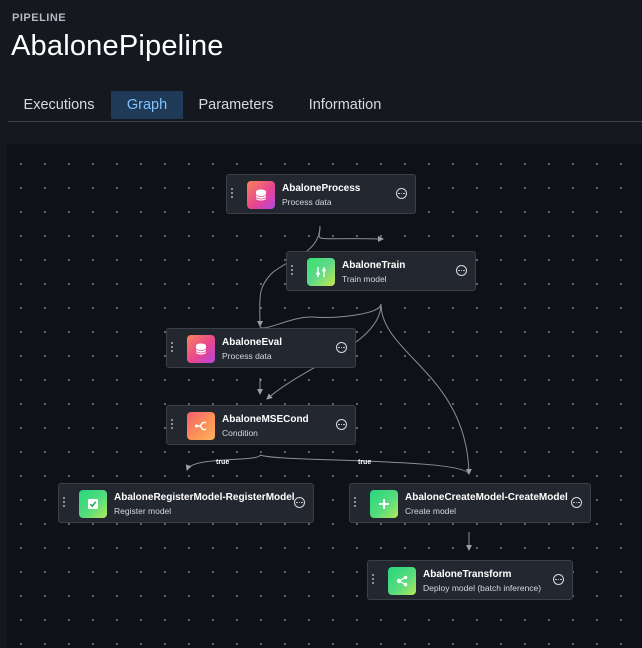 This screenshot has width=642, height=648. Describe the element at coordinates (117, 46) in the screenshot. I see `page-title: AbalonePipeline` at that location.